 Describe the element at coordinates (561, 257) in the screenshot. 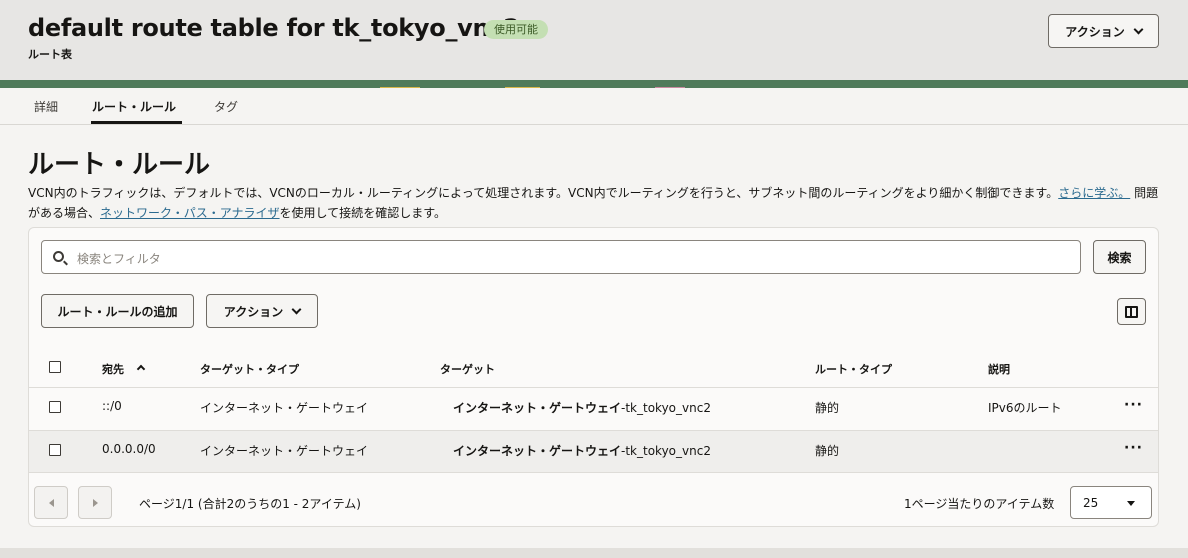

I see `search-input: 検索とフィルタ` at that location.